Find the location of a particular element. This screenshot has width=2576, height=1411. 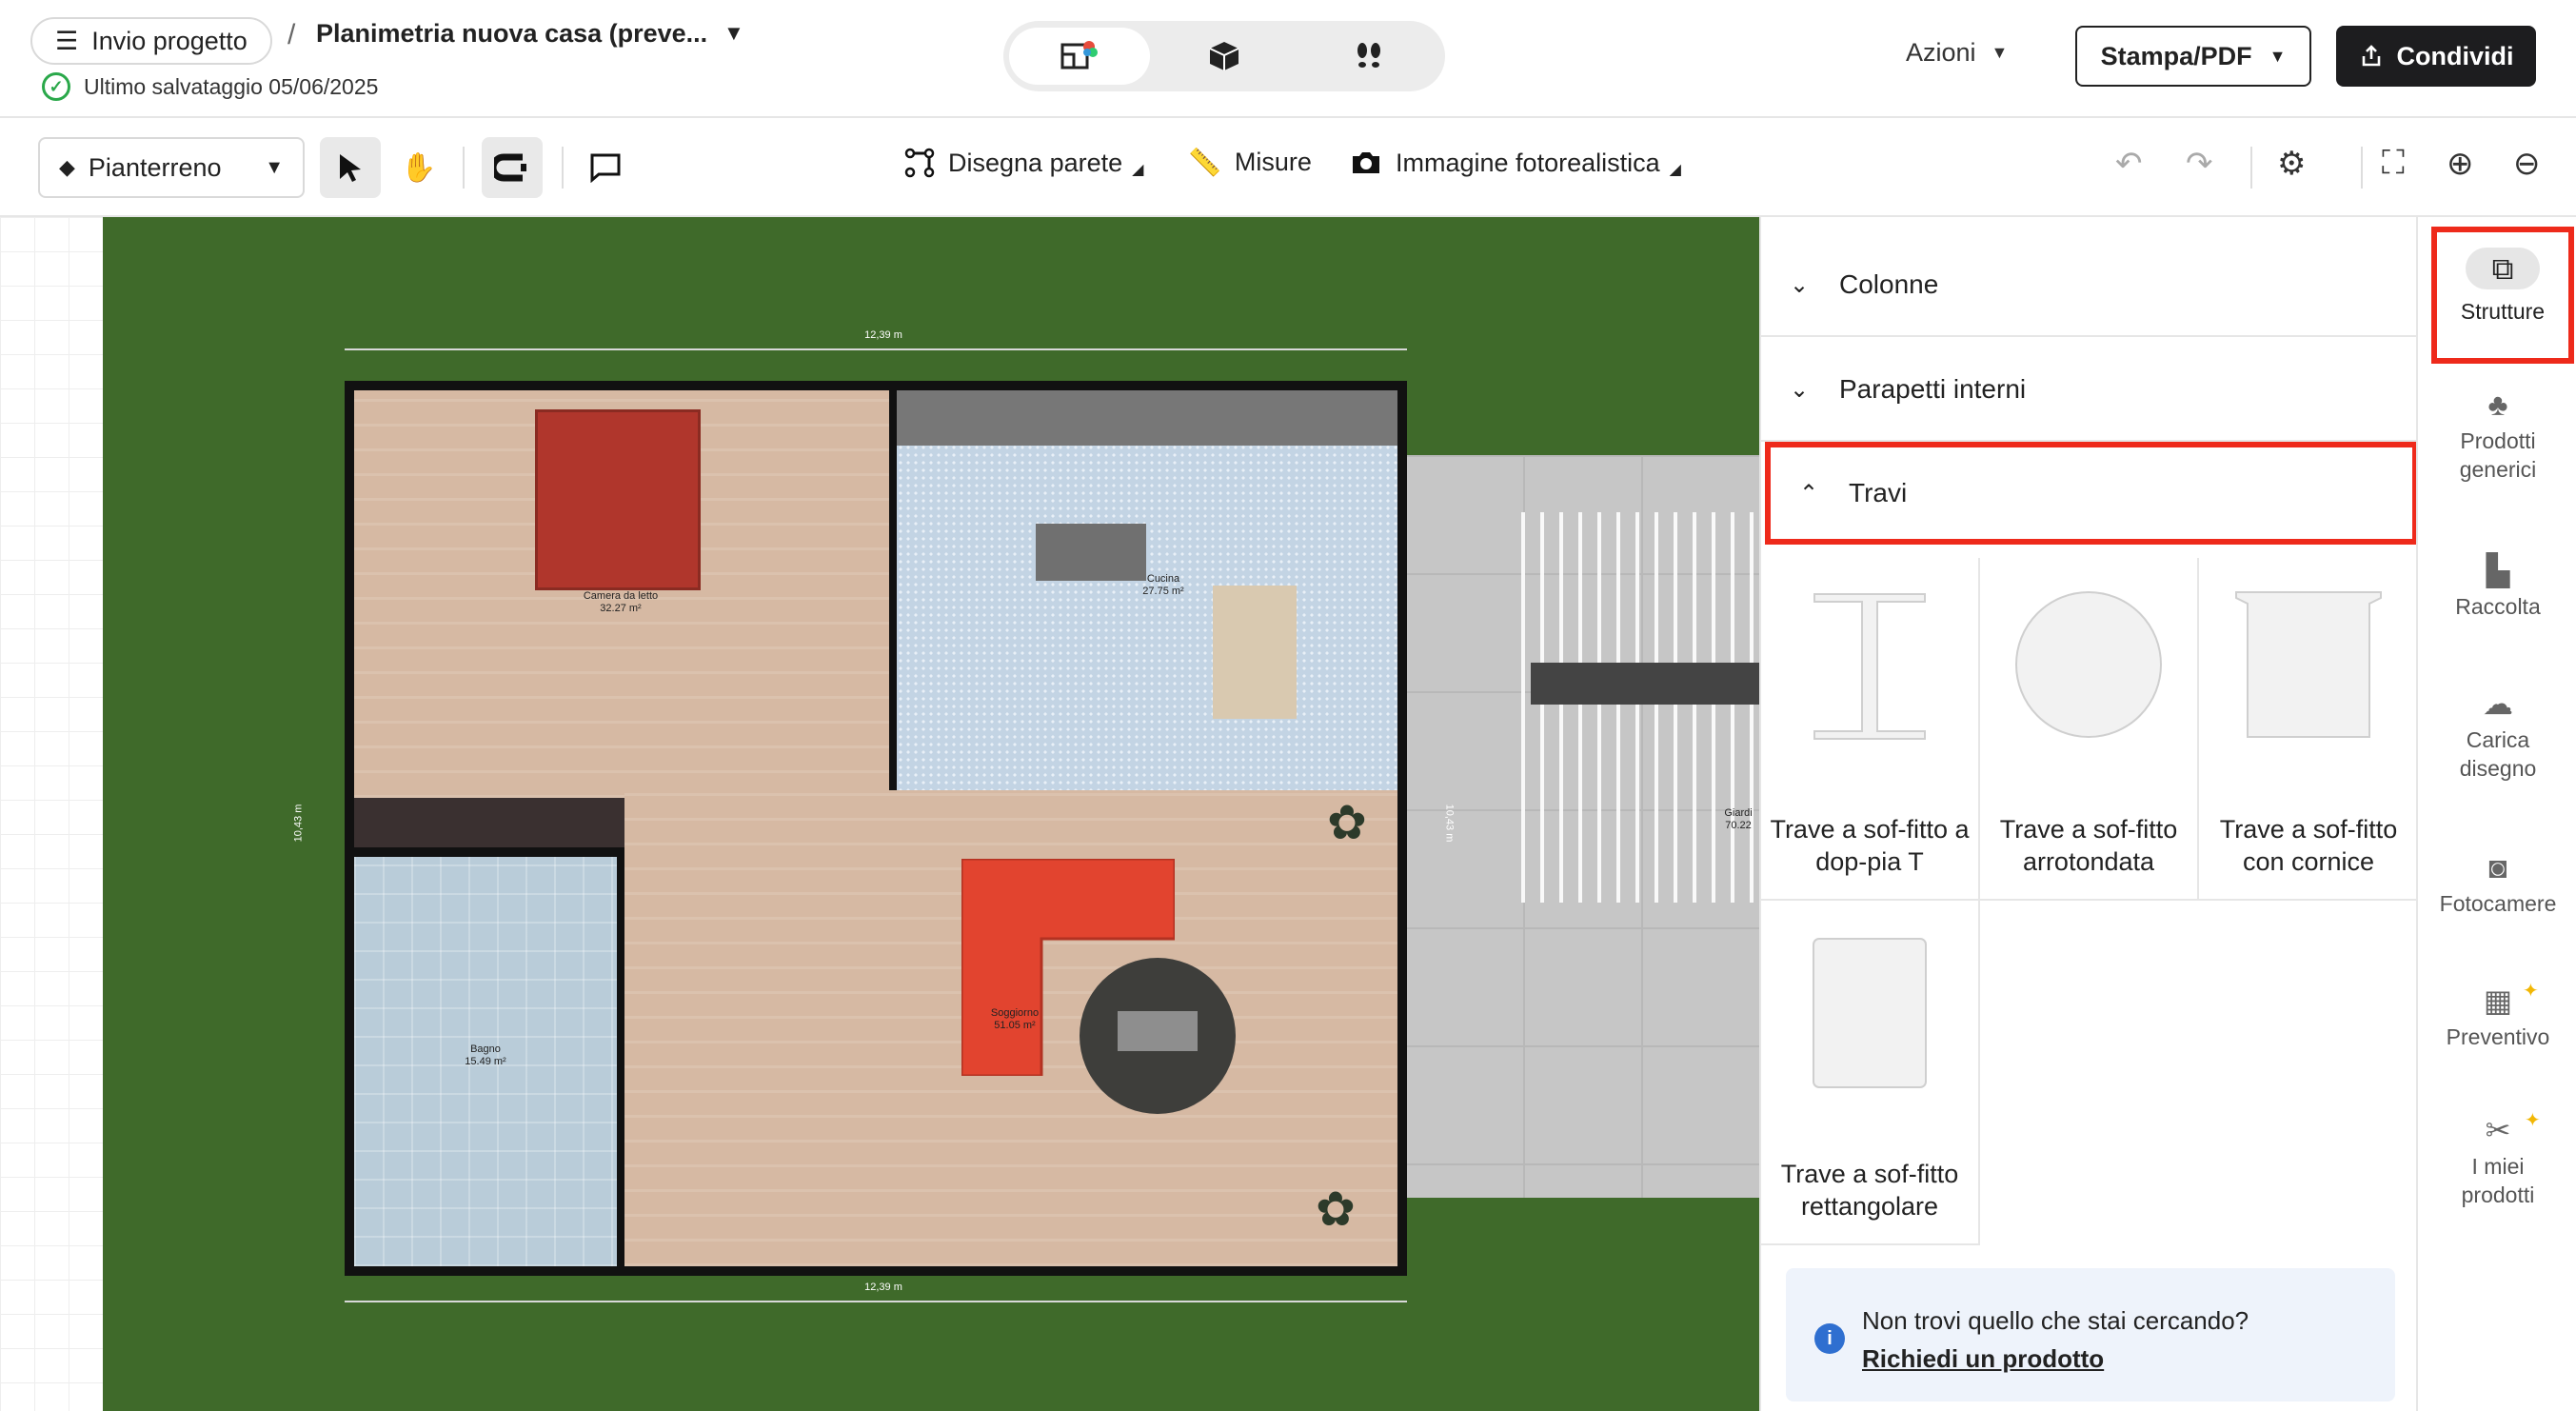

share-label: Condividi is located at coordinates (2455, 55).